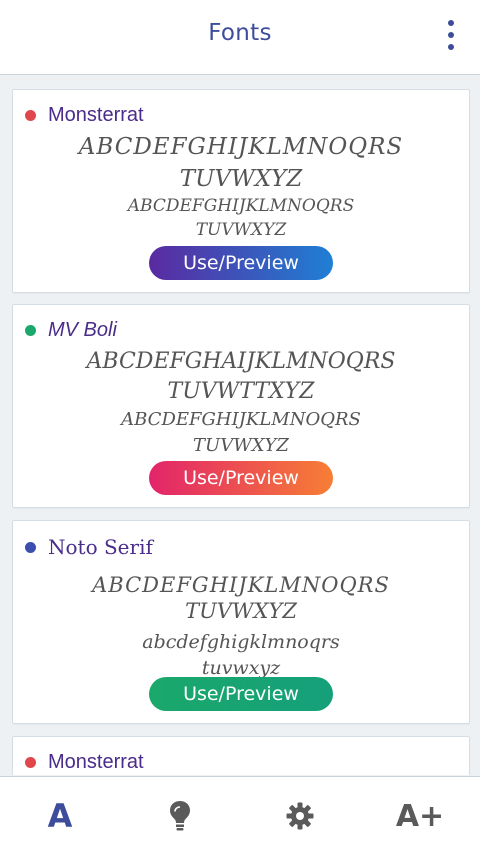 Image resolution: width=480 pixels, height=855 pixels. What do you see at coordinates (241, 755) in the screenshot?
I see `font-card-monsterrat-2: Monsterrat` at bounding box center [241, 755].